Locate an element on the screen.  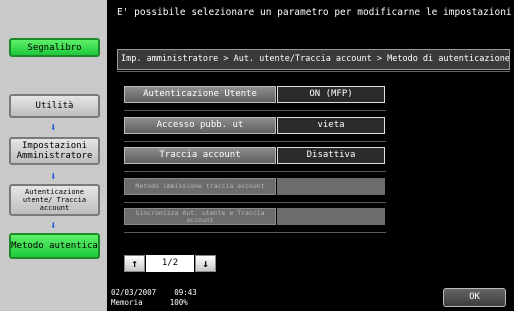
pager: ↑ 1/2 ↓ is located at coordinates (170, 263).